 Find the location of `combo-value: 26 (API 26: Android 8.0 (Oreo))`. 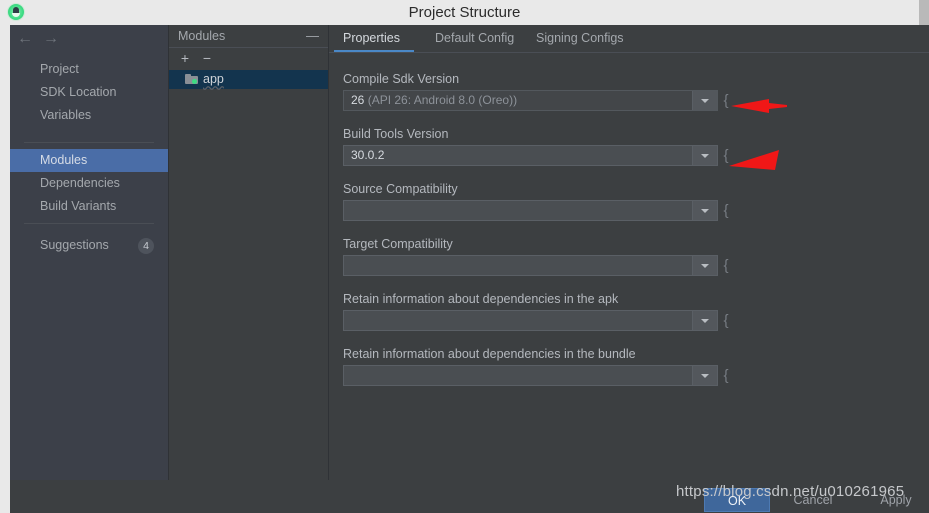

combo-value: 26 (API 26: Android 8.0 (Oreo)) is located at coordinates (434, 100).